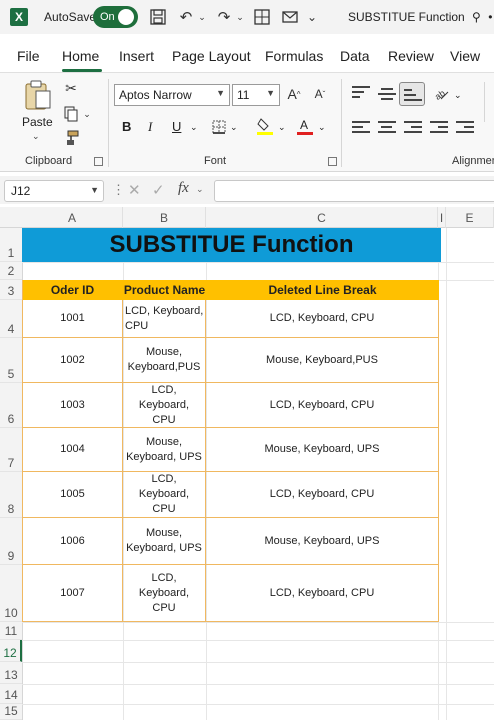  Describe the element at coordinates (470, 217) in the screenshot. I see `column-header-e: E` at that location.